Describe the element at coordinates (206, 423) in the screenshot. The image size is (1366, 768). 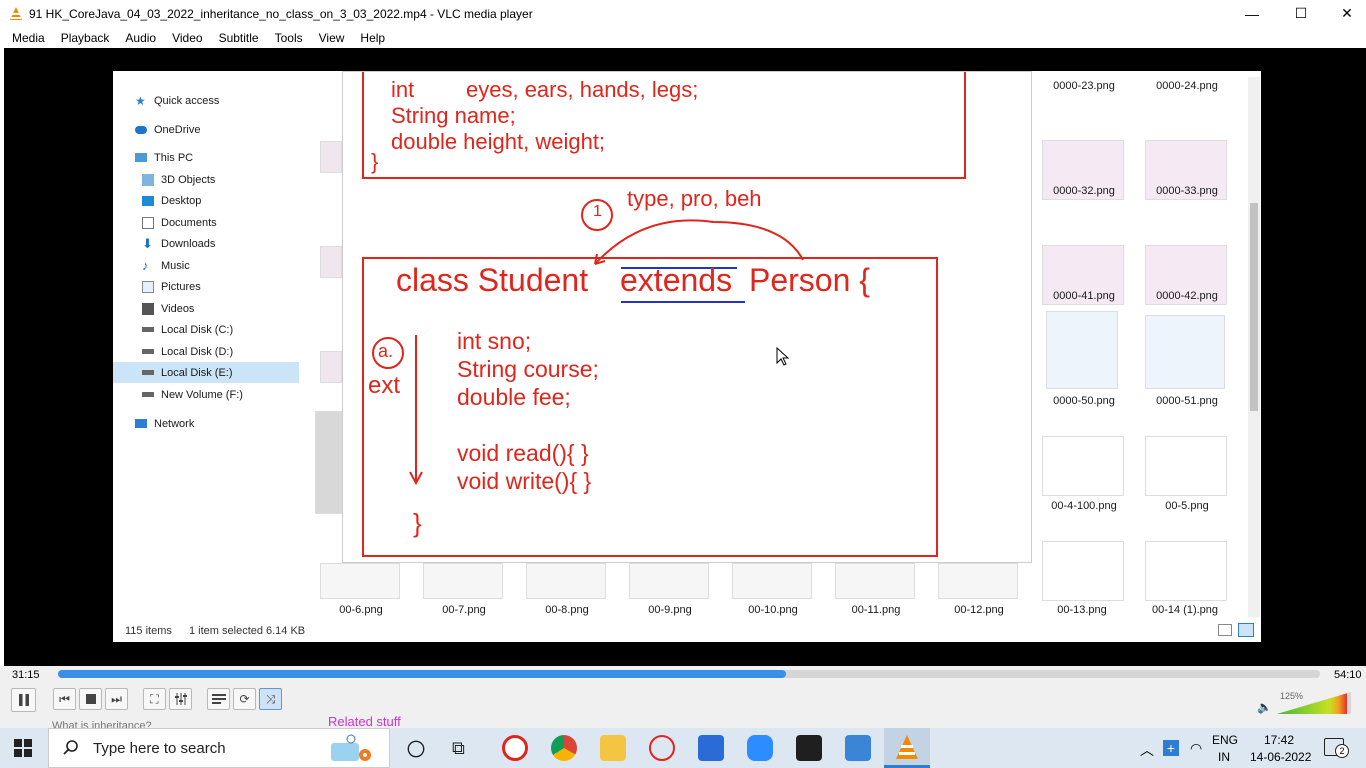
I see `nav-network: Network` at that location.